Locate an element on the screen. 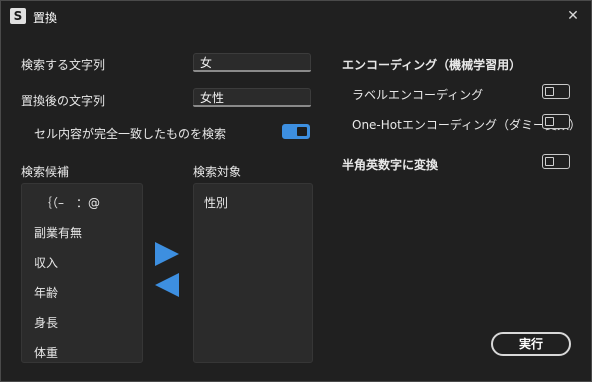  list-item: 性別 is located at coordinates (216, 202).